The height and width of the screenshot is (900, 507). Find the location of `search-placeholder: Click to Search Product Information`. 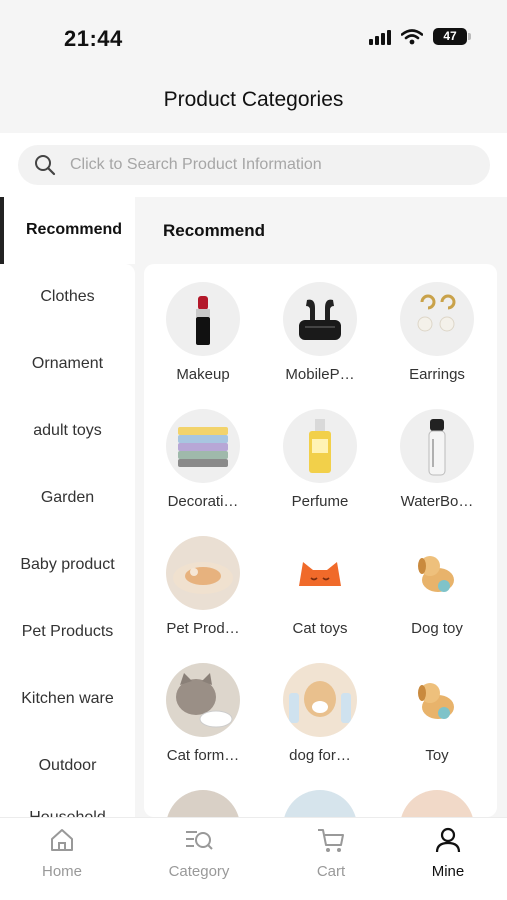

search-placeholder: Click to Search Product Information is located at coordinates (196, 164).